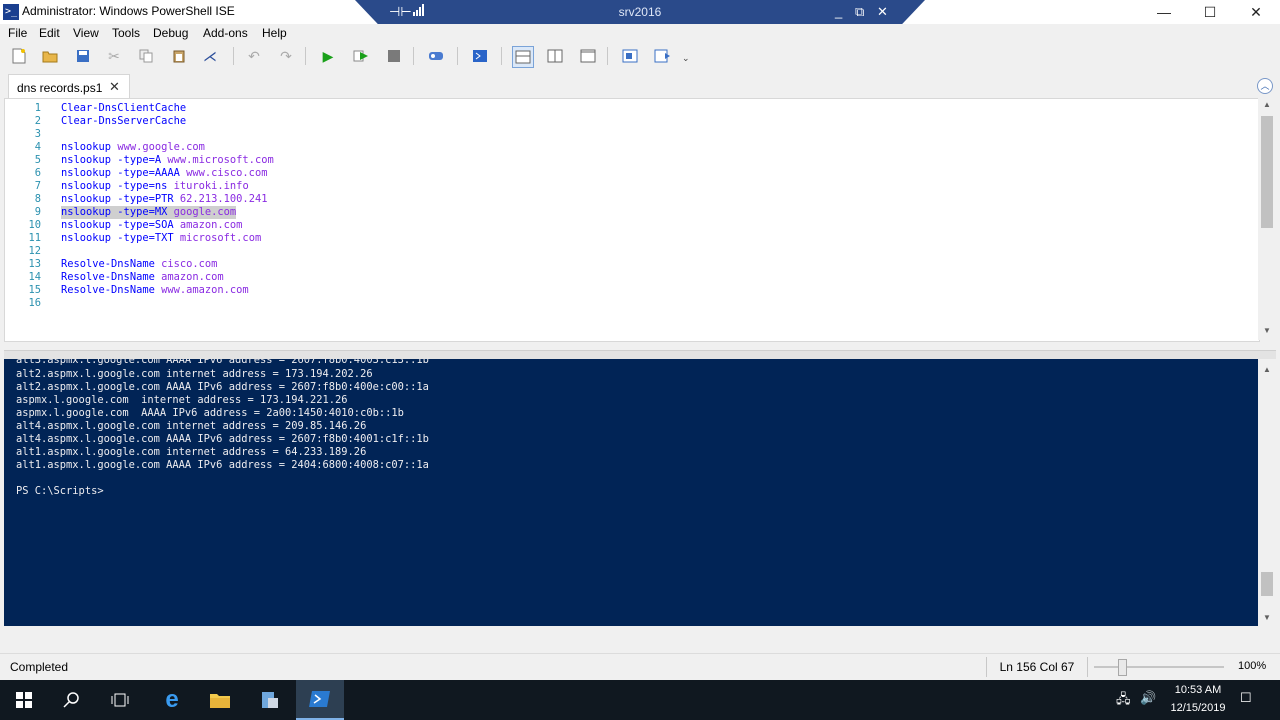  What do you see at coordinates (1210, 12) in the screenshot?
I see `maximize-button: ☐` at bounding box center [1210, 12].